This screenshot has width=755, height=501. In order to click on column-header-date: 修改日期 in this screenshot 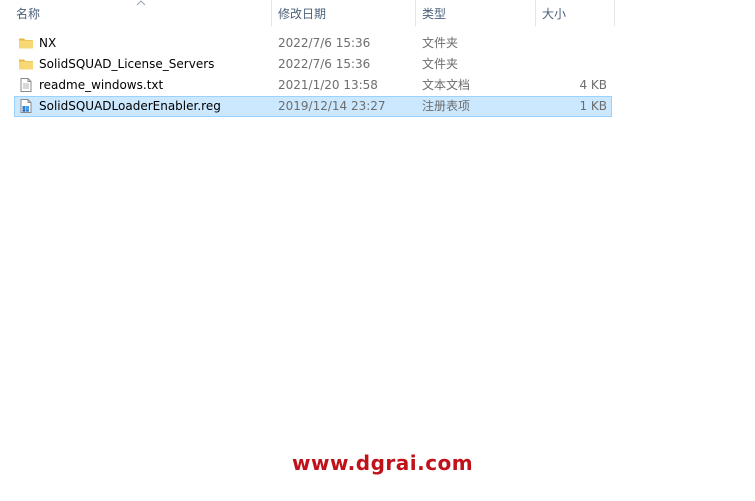, I will do `click(344, 15)`.